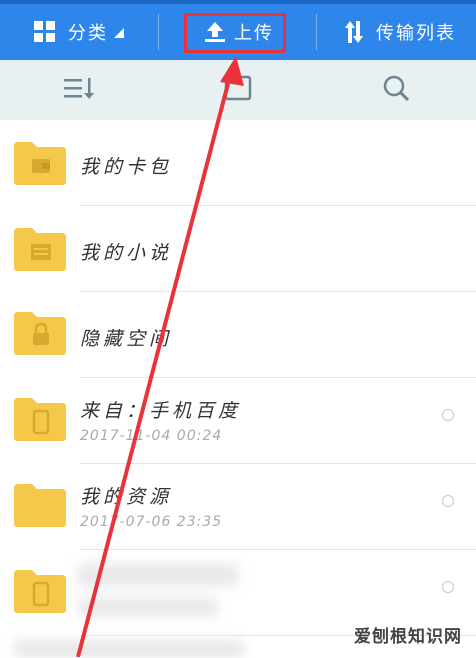 This screenshot has width=476, height=658. What do you see at coordinates (148, 607) in the screenshot?
I see `blurred-date` at bounding box center [148, 607].